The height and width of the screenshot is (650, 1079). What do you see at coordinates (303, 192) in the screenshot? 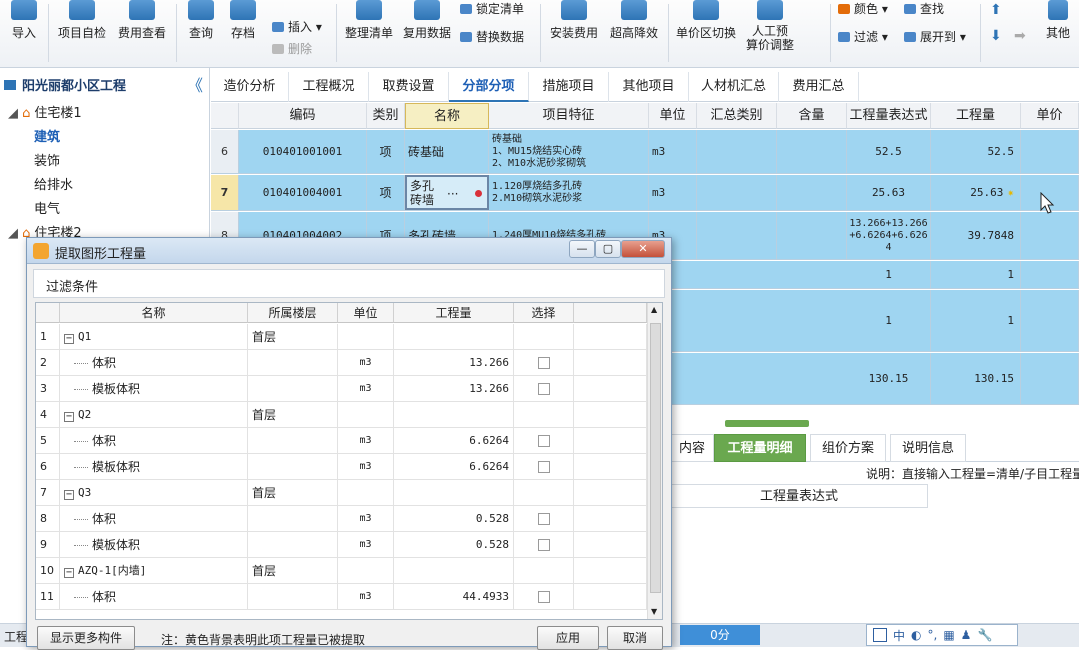
I see `cell-code: 010401004001` at bounding box center [303, 192].